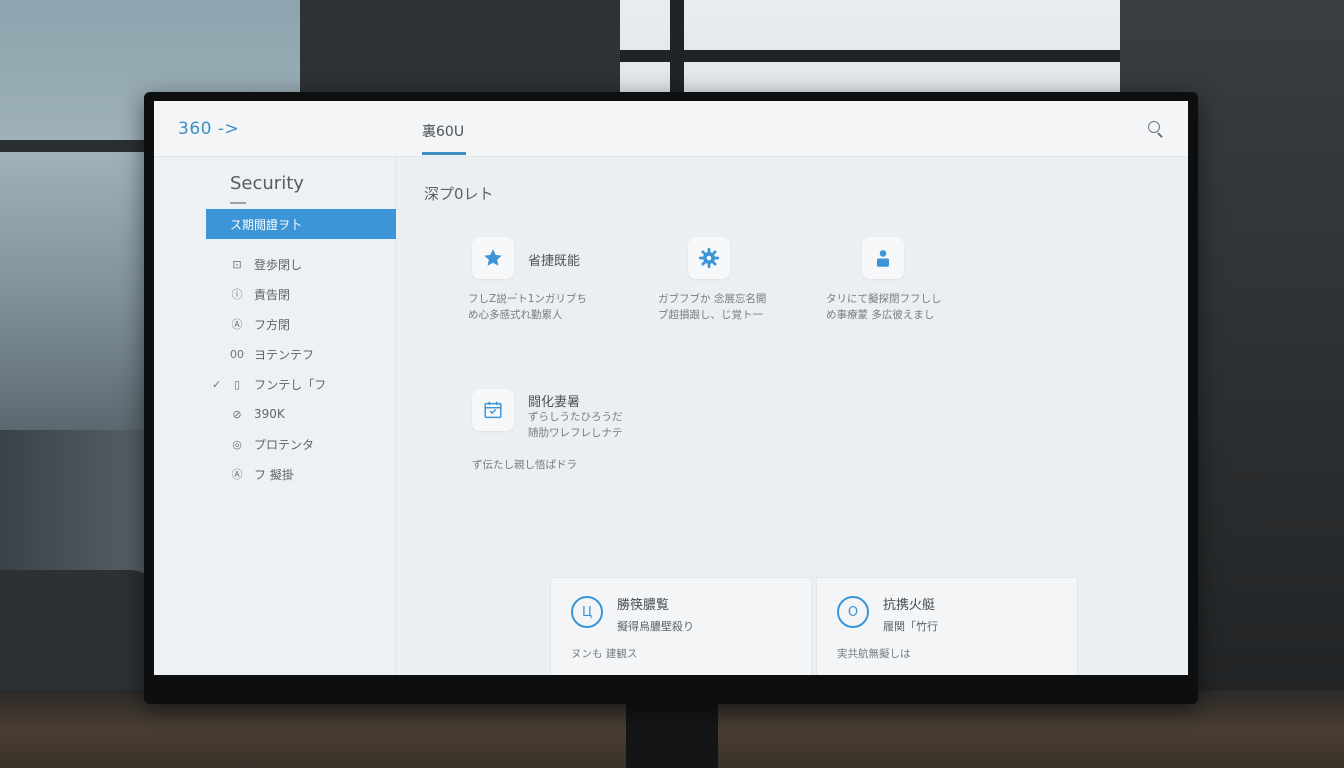 The width and height of the screenshot is (1344, 768). What do you see at coordinates (237, 354) in the screenshot?
I see `double-circle-icon: 00` at bounding box center [237, 354].